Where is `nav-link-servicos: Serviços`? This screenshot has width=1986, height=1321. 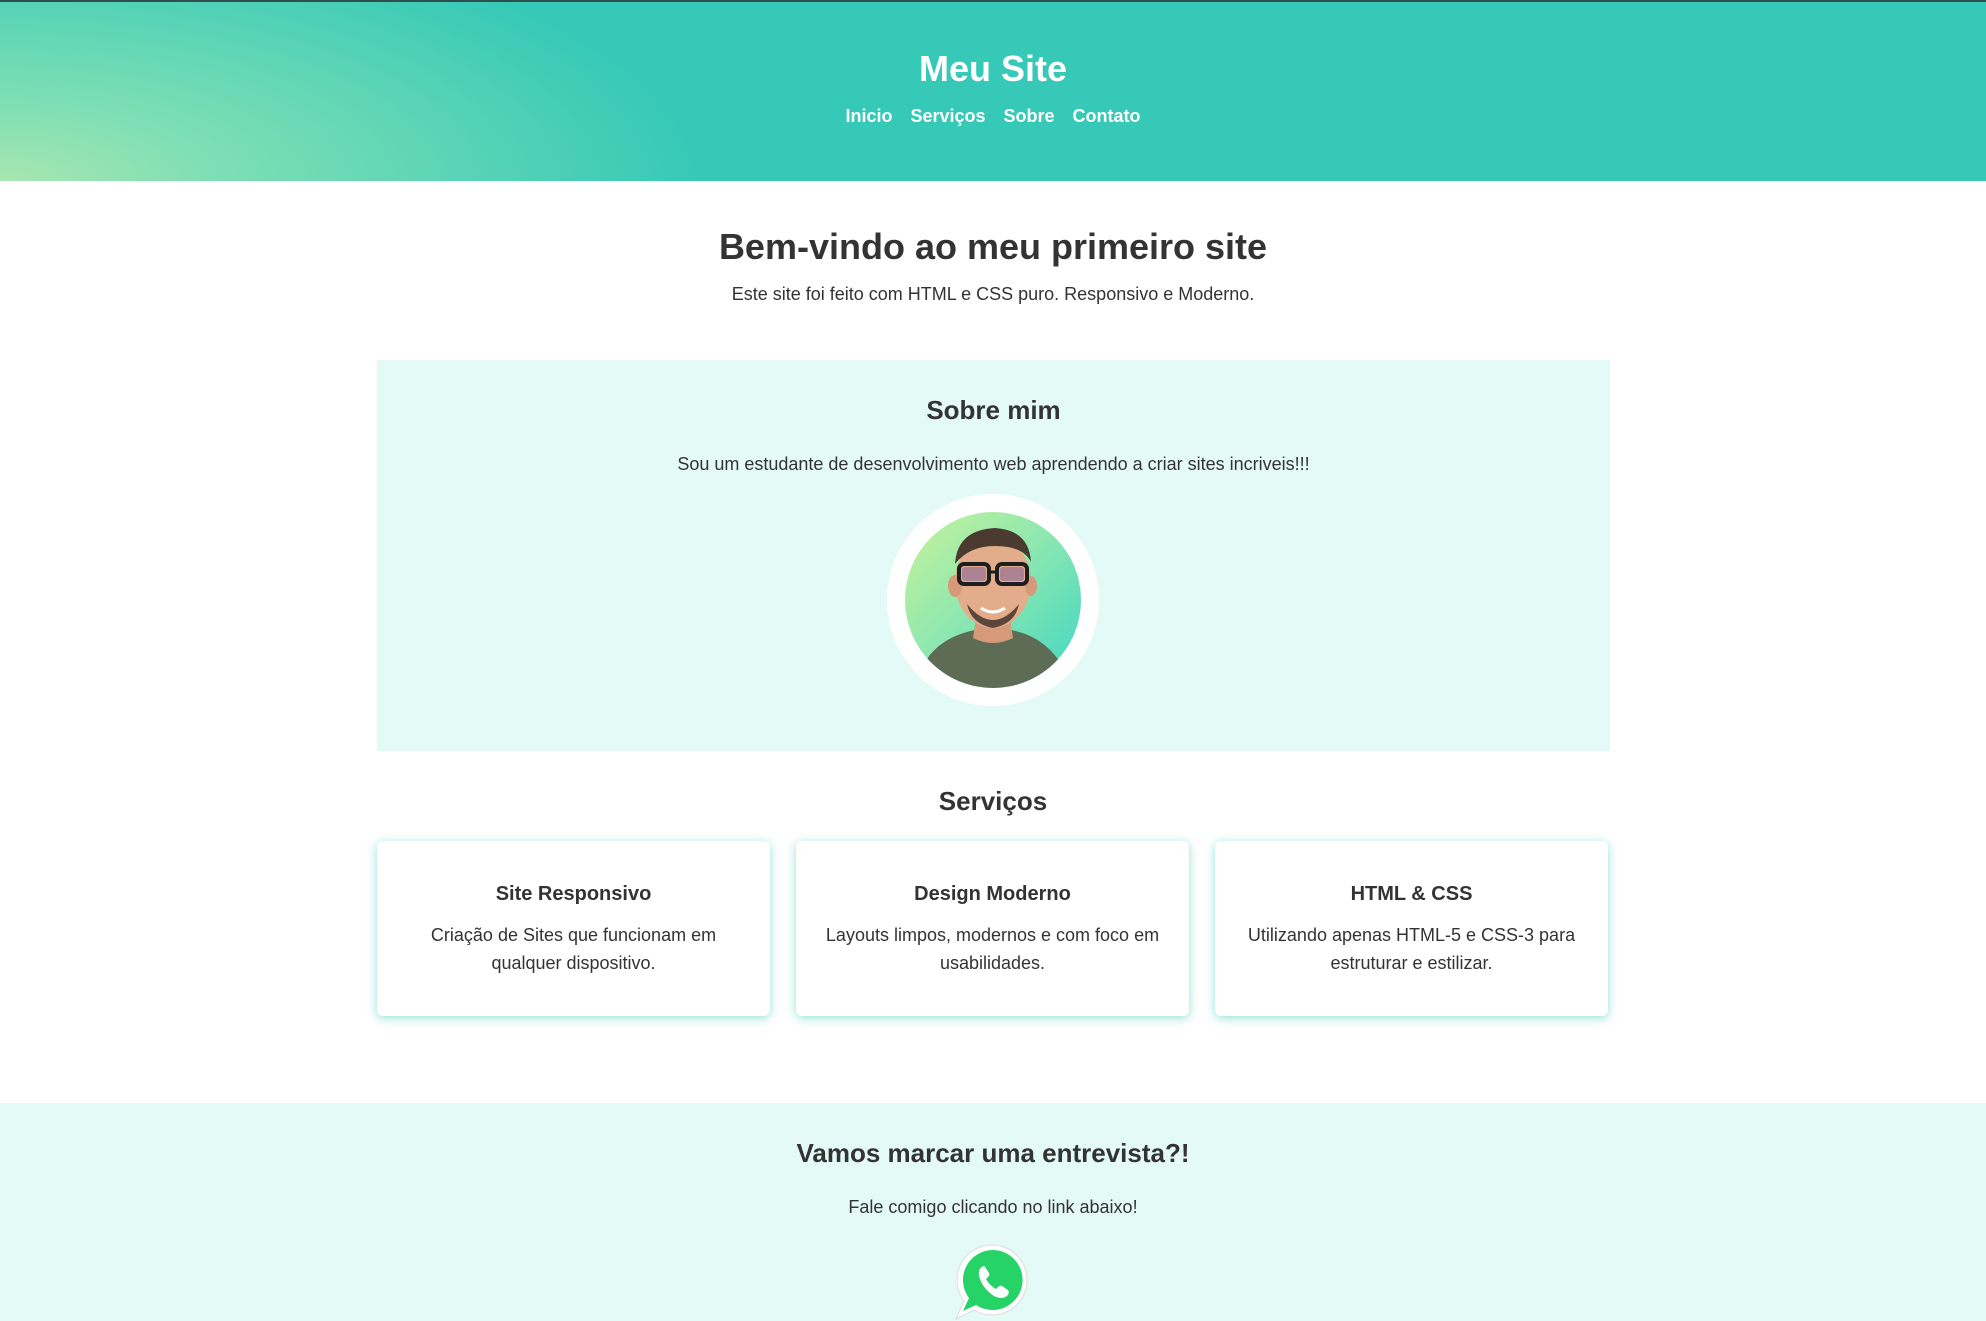 nav-link-servicos: Serviços is located at coordinates (947, 116).